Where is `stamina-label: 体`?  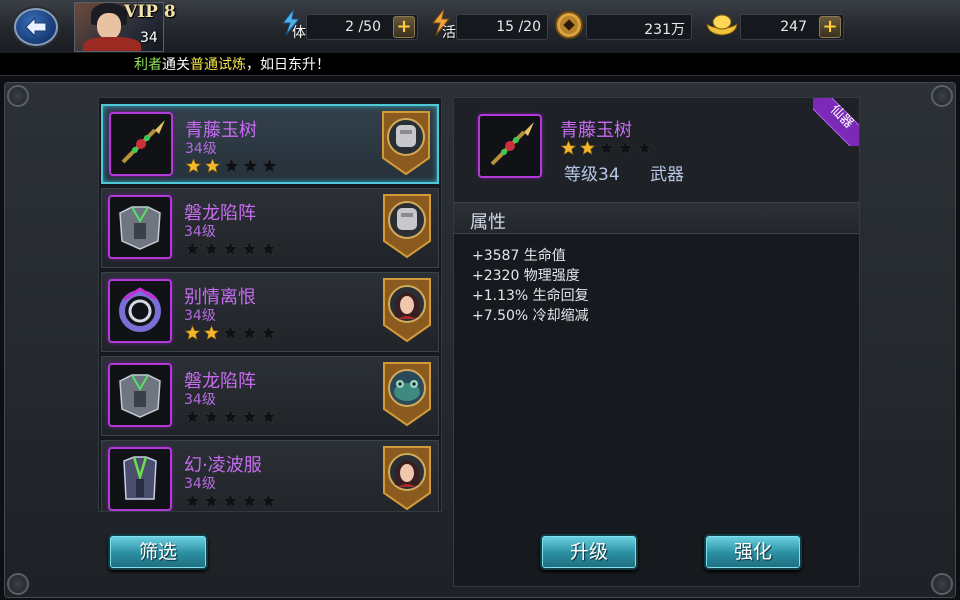
stamina-label: 体 is located at coordinates (299, 33).